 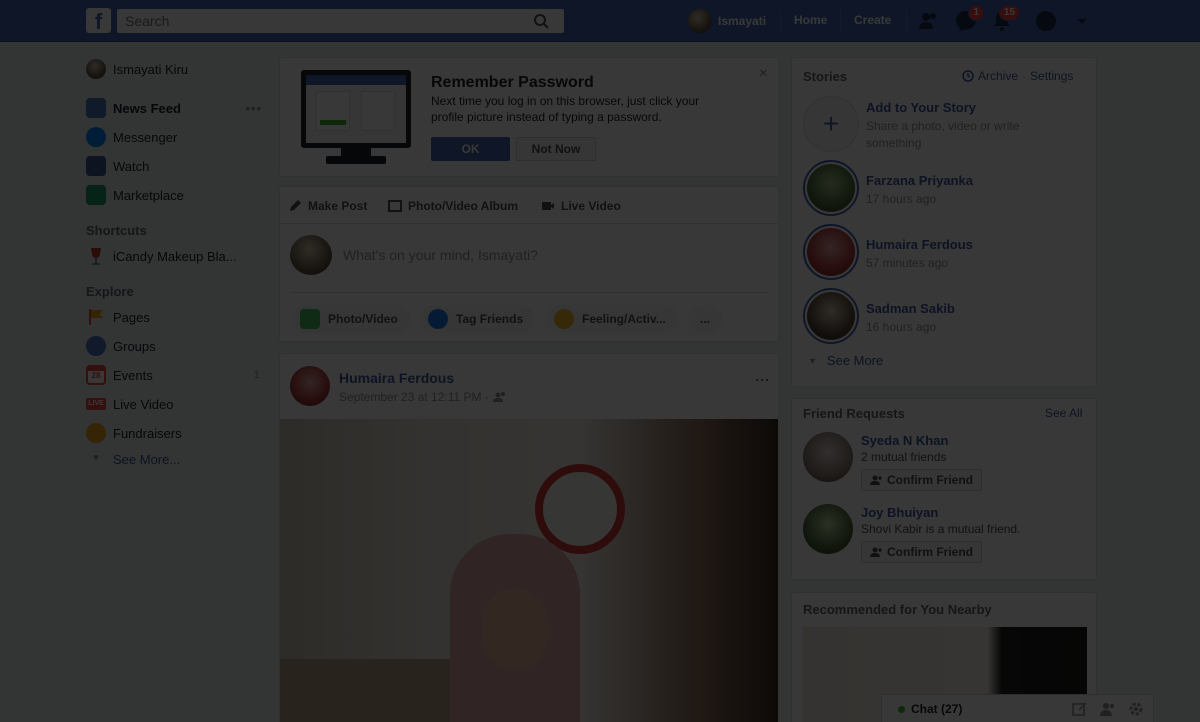 I want to click on tab-photo-video-album: Photo/Video Album, so click(x=453, y=206).